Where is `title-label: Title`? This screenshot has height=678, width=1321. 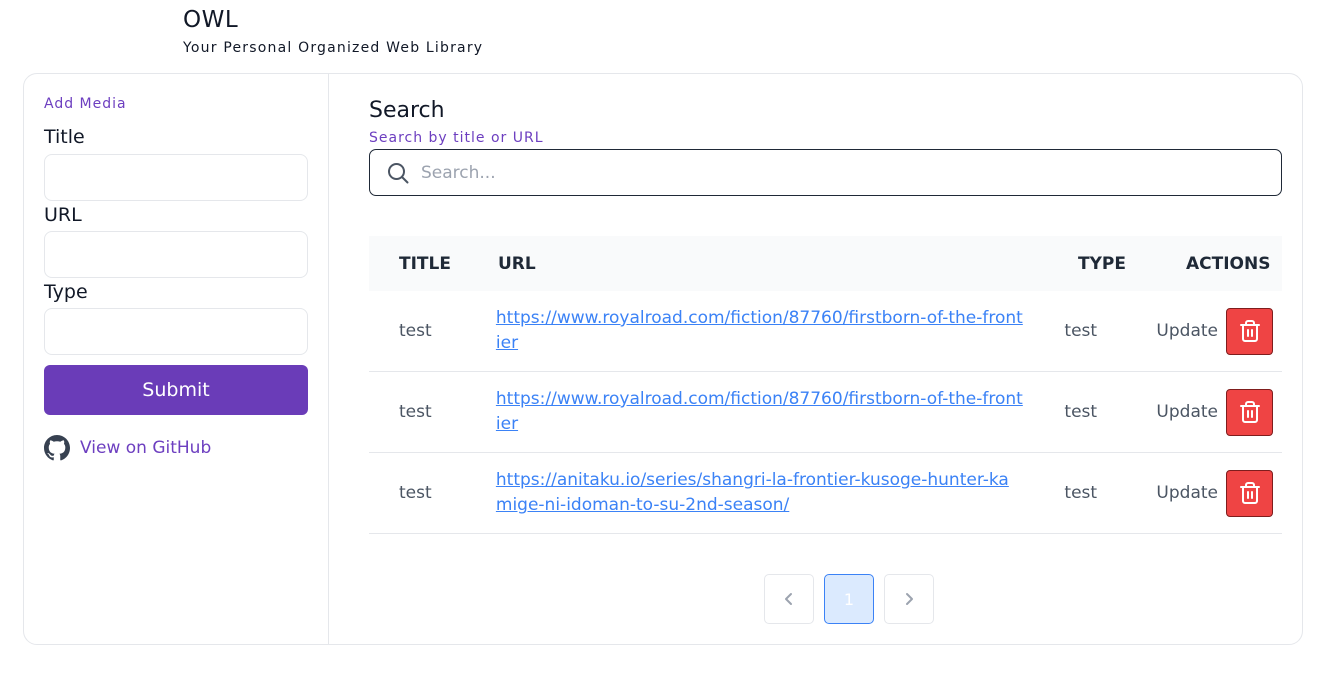
title-label: Title is located at coordinates (64, 137).